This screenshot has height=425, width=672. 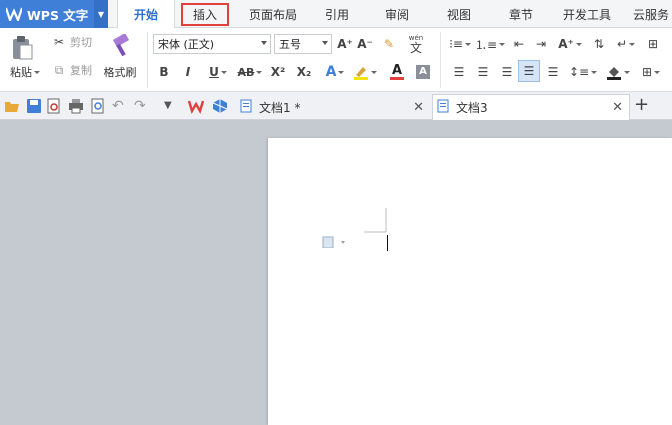 I want to click on tab-page-layout: 页面布局, so click(x=273, y=14).